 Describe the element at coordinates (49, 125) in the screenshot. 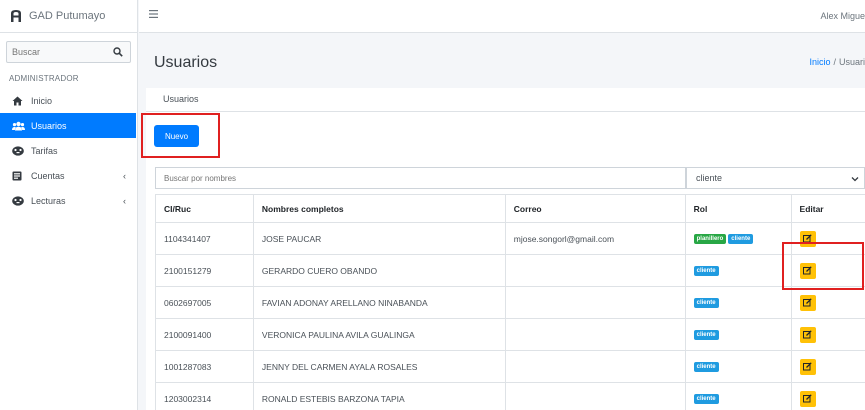

I see `sidebar-item-label: Usuarios` at that location.